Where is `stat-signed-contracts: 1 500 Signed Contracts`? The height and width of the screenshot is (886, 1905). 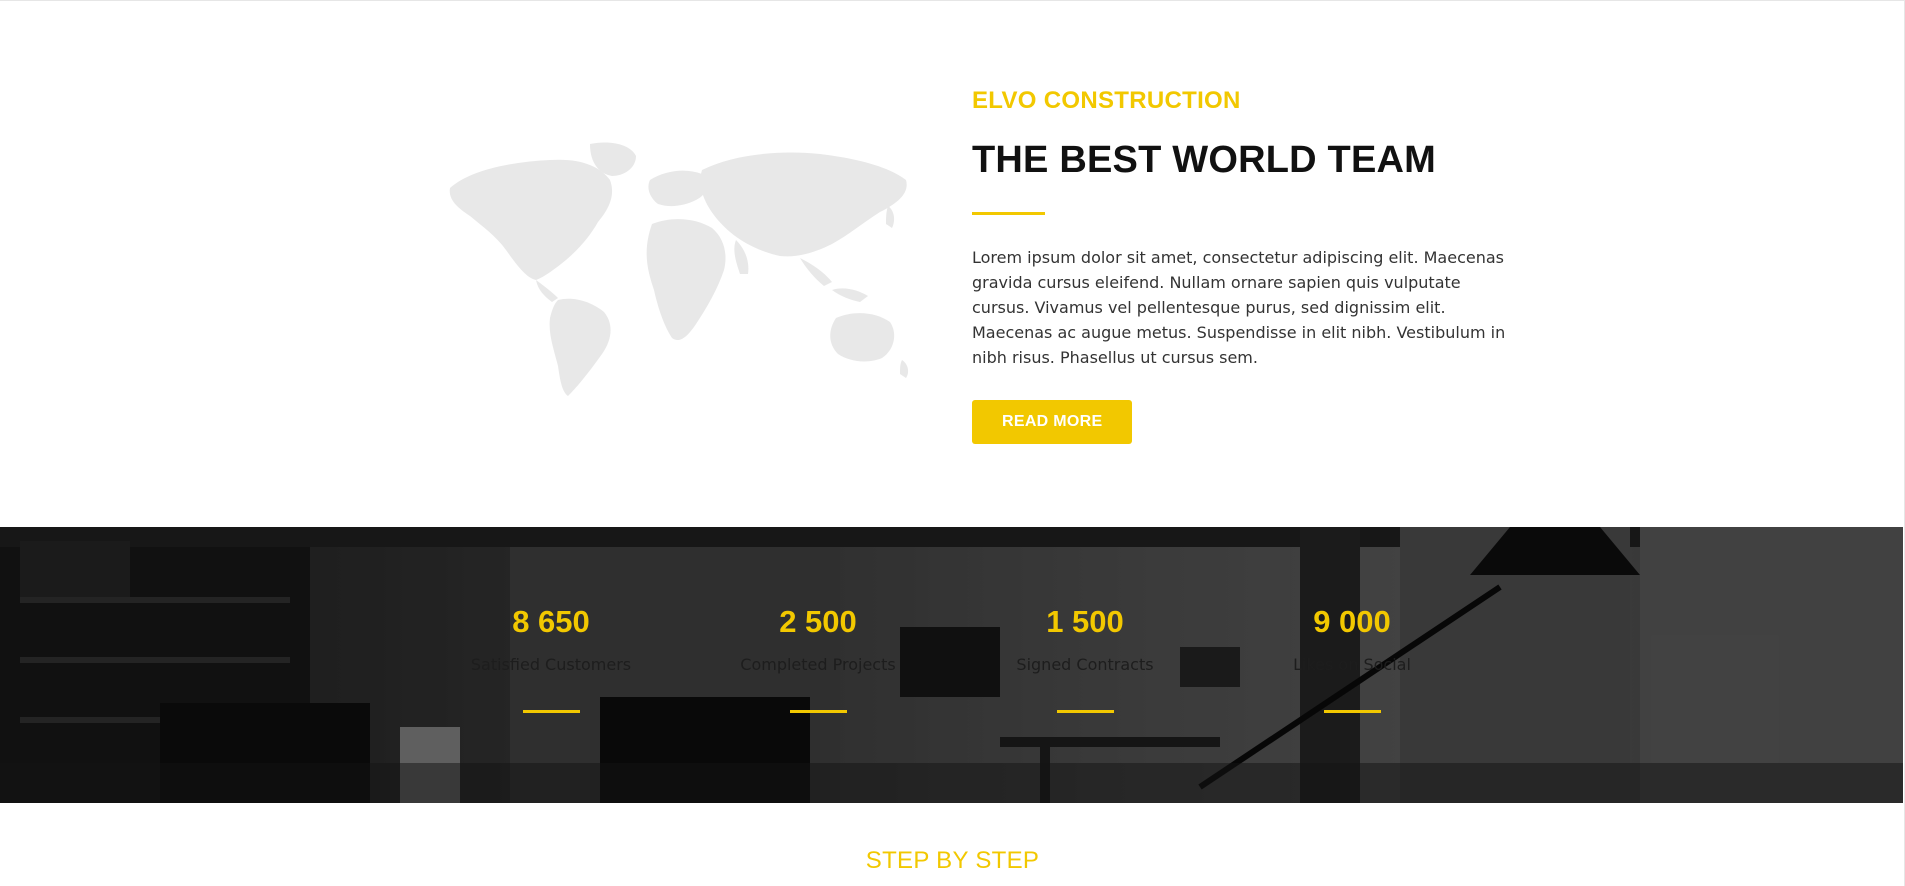 stat-signed-contracts: 1 500 Signed Contracts is located at coordinates (1085, 659).